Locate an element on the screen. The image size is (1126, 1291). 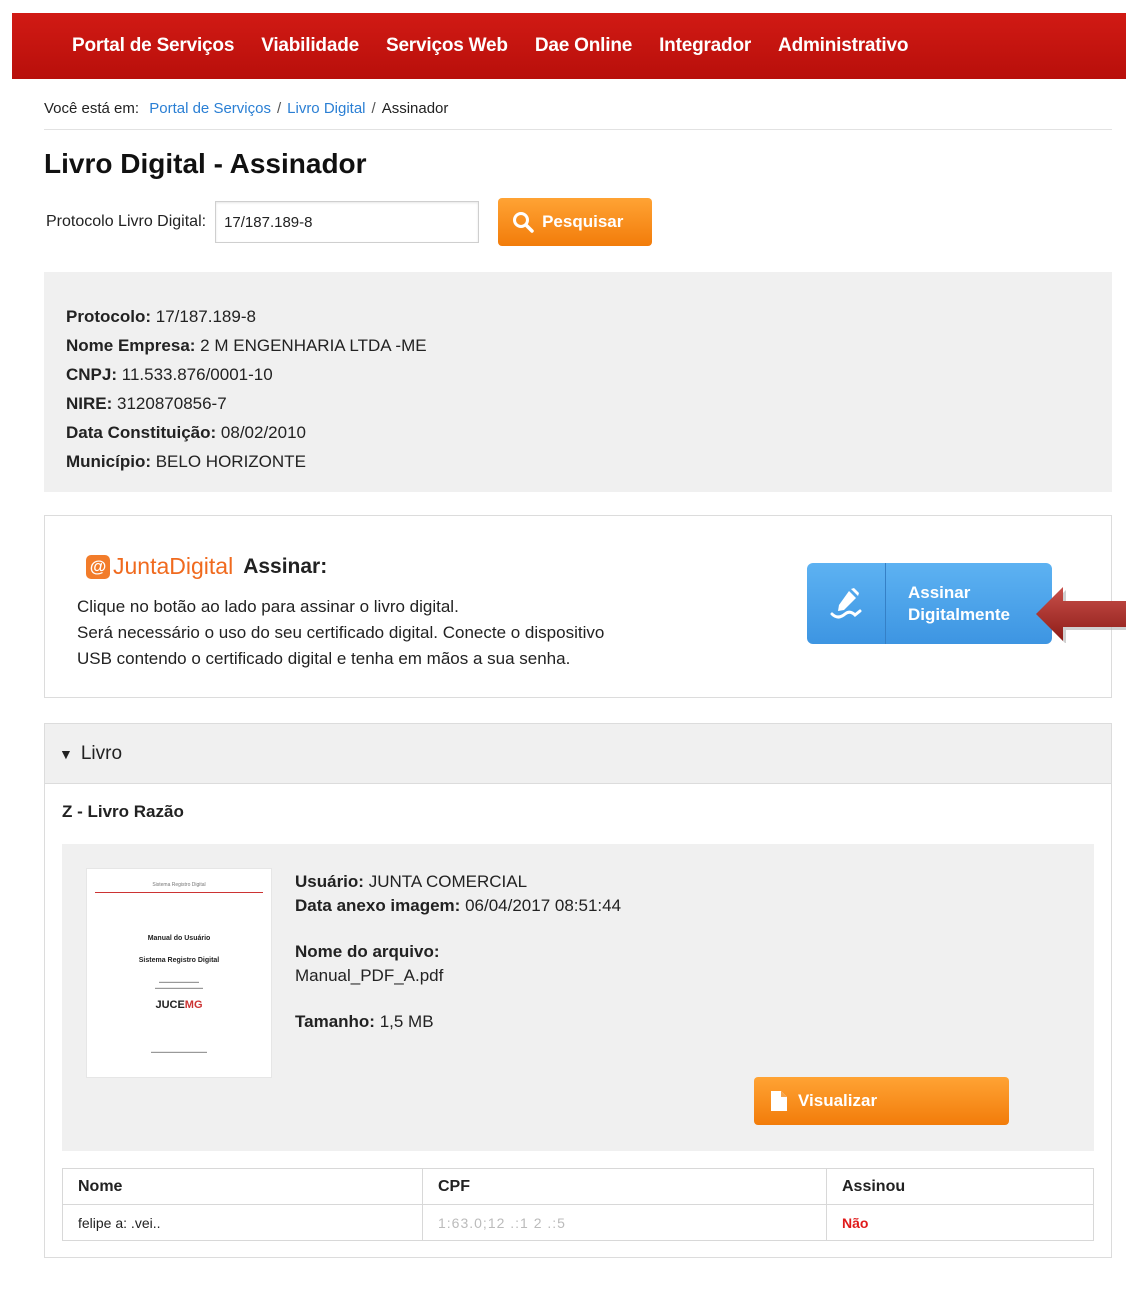
nav-dae-online: Dae Online is located at coordinates (583, 46).